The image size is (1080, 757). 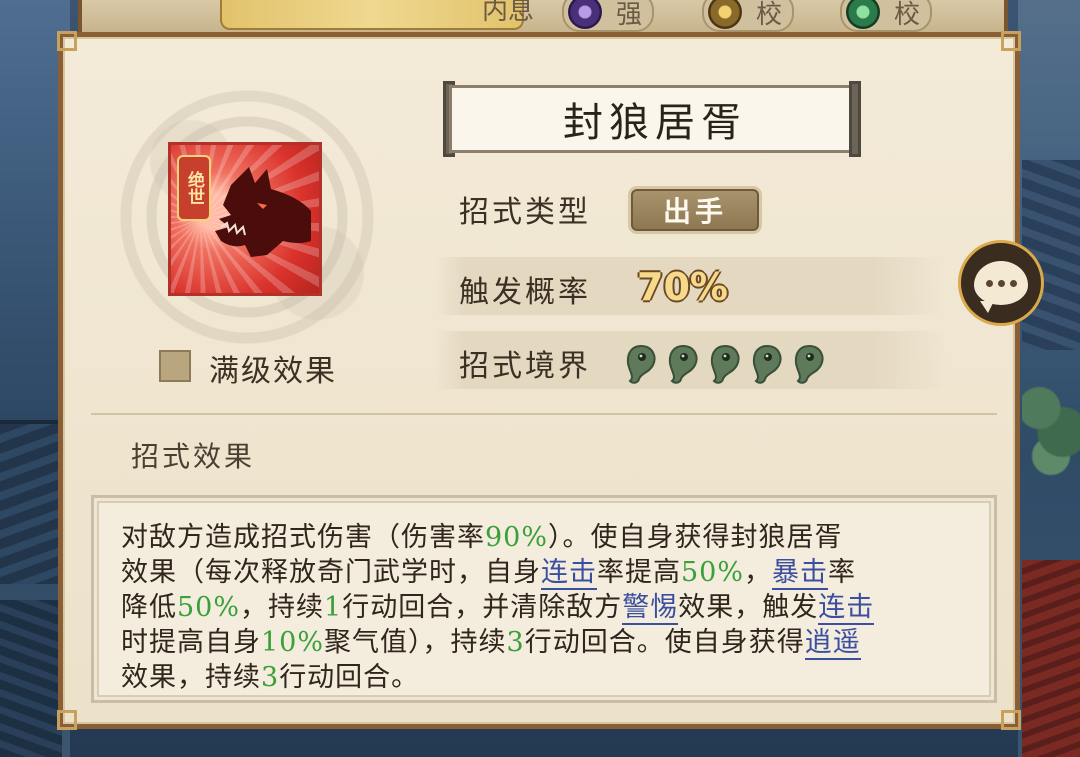 I want to click on tab-calibrate-1: 校, so click(x=748, y=16).